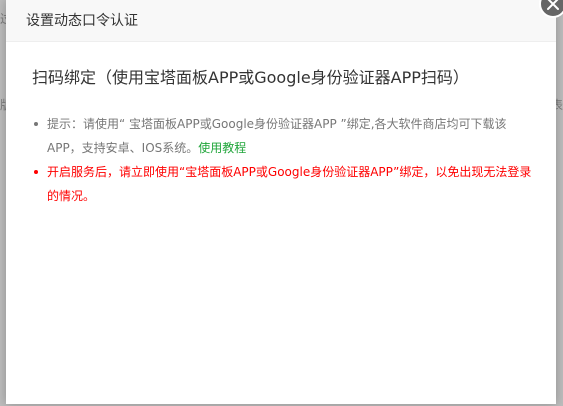 This screenshot has width=563, height=406. What do you see at coordinates (250, 77) in the screenshot?
I see `section-title: 扫码绑定（使用宝塔面板APP或Google身份验证器APP扫码）` at bounding box center [250, 77].